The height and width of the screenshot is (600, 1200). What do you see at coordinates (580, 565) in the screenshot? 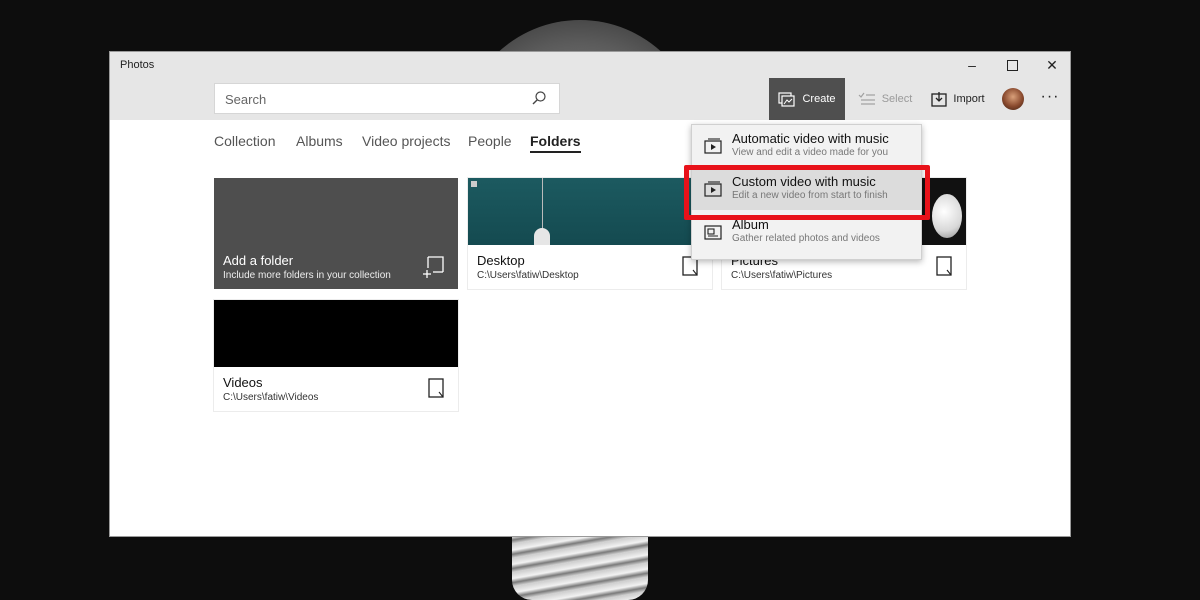
I see `background-bulb-base` at bounding box center [580, 565].